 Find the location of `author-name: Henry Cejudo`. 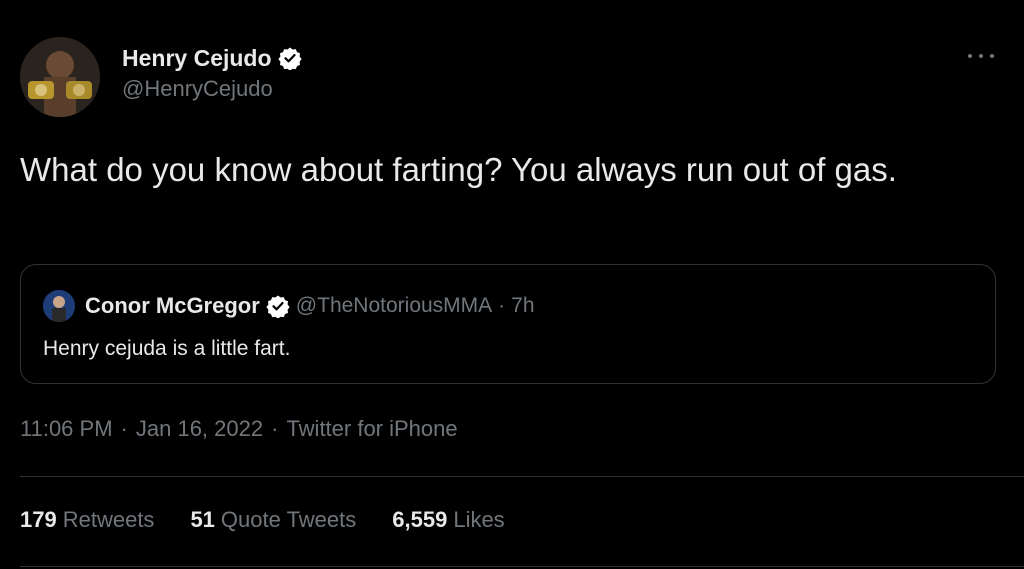

author-name: Henry Cejudo is located at coordinates (197, 58).